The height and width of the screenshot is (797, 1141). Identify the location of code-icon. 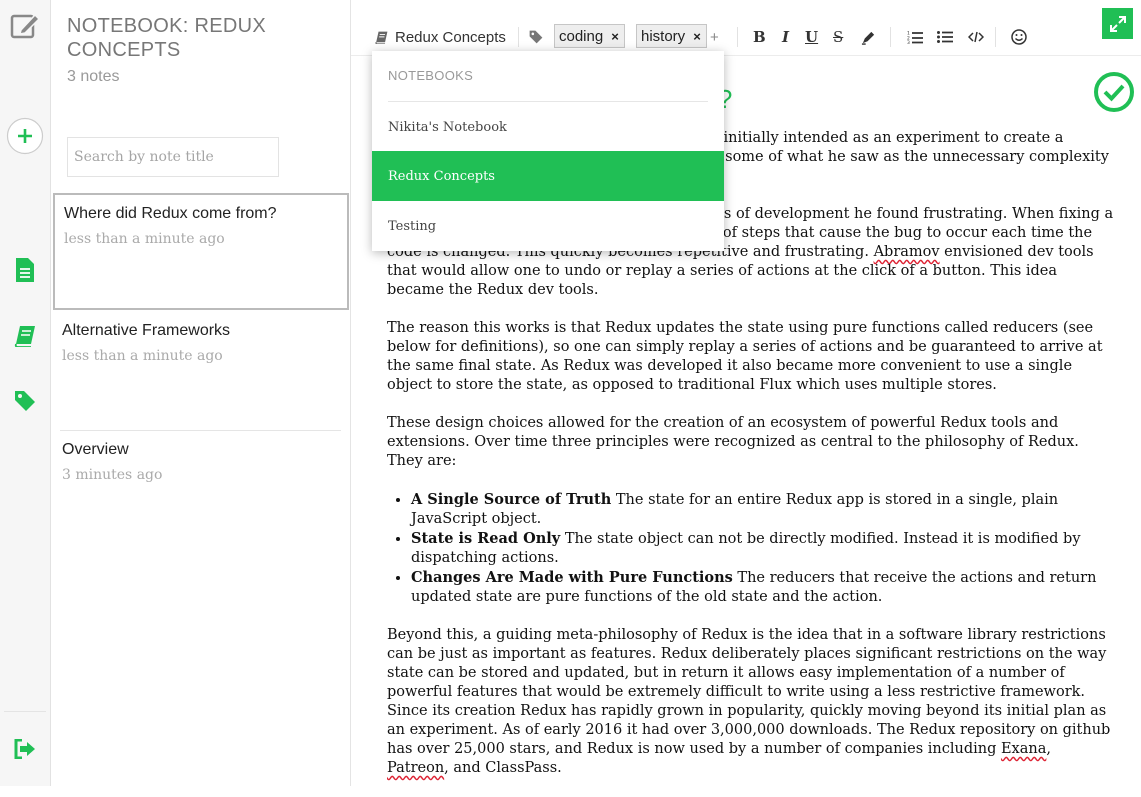
(976, 37).